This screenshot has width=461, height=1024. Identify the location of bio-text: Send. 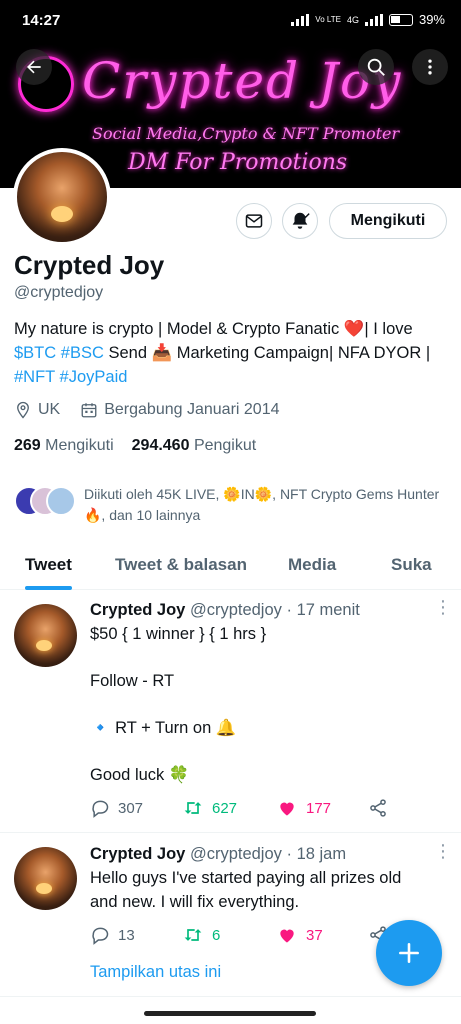
(127, 353).